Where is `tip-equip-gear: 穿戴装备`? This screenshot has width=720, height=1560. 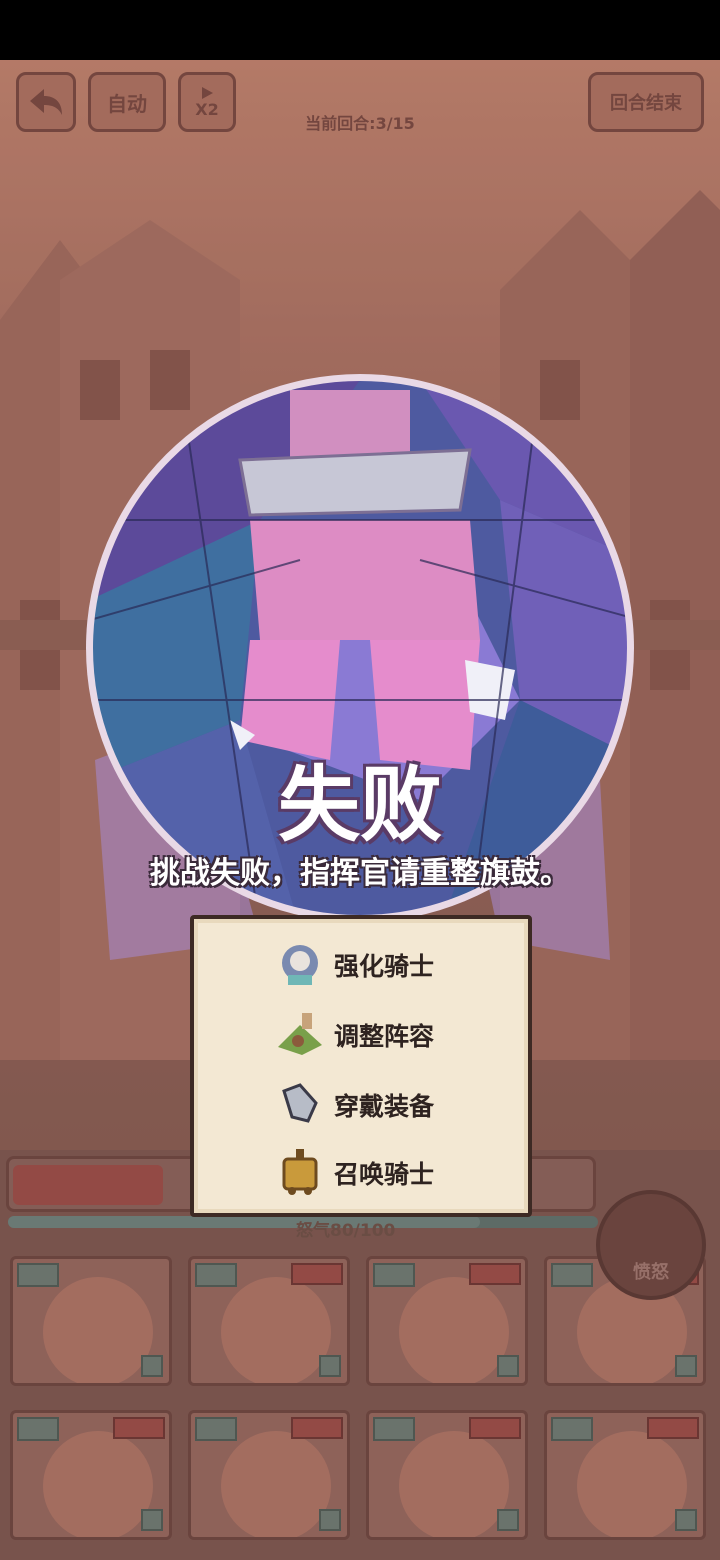 tip-equip-gear: 穿戴装备 is located at coordinates (365, 1104).